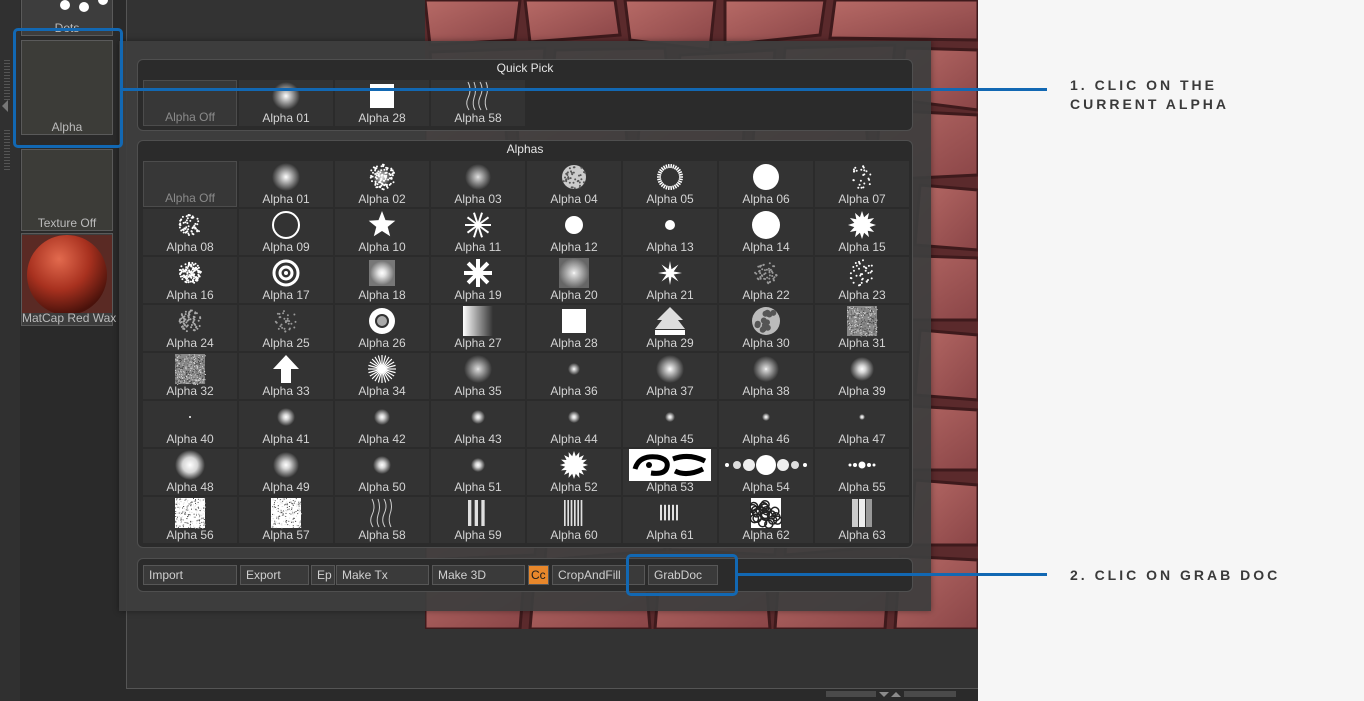 The height and width of the screenshot is (701, 1364). Describe the element at coordinates (190, 376) in the screenshot. I see `alpha-tile-32: Alpha 32` at that location.